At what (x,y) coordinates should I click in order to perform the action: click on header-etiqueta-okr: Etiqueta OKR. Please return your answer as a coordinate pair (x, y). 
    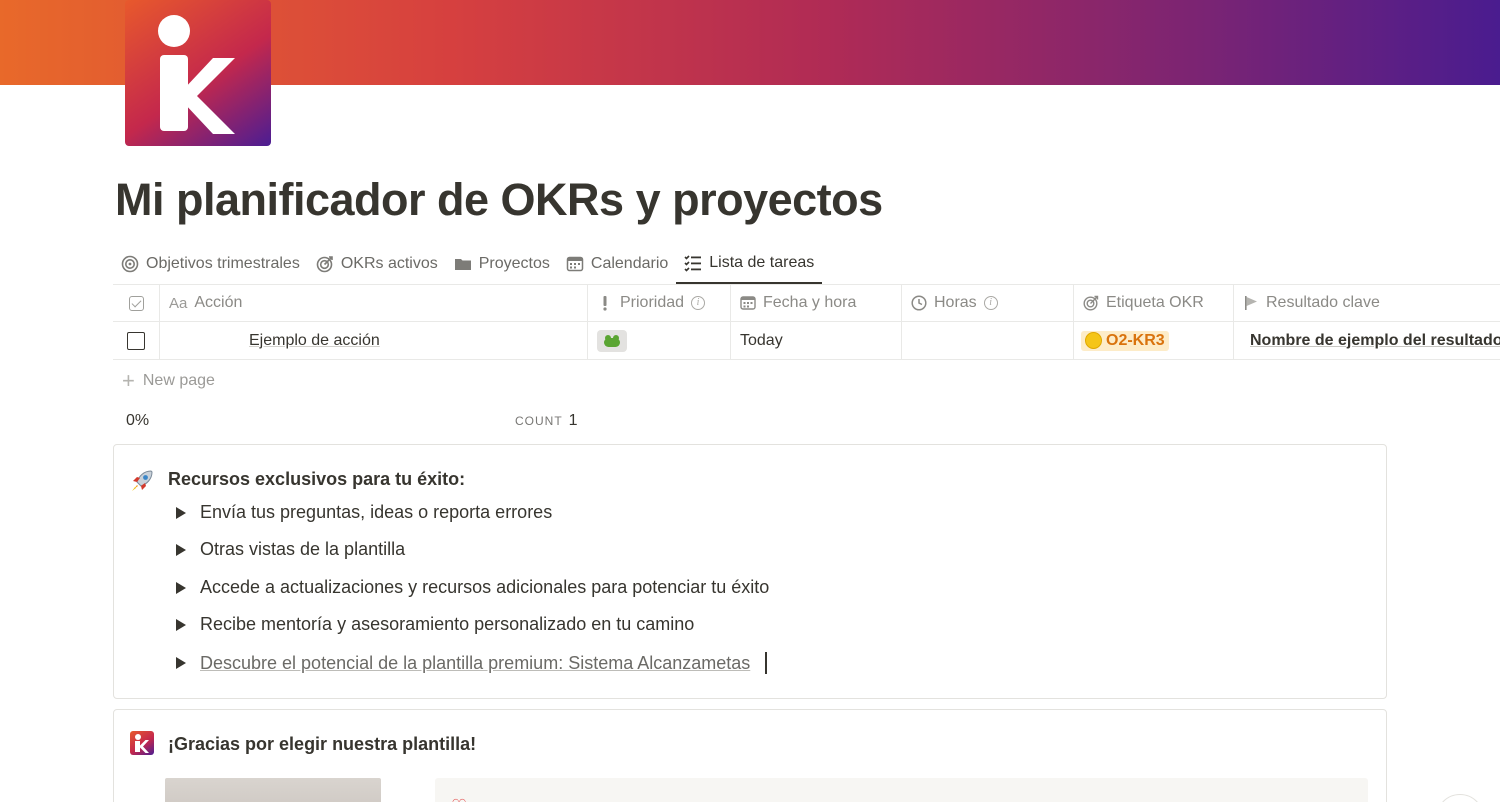
    Looking at the image, I should click on (1154, 303).